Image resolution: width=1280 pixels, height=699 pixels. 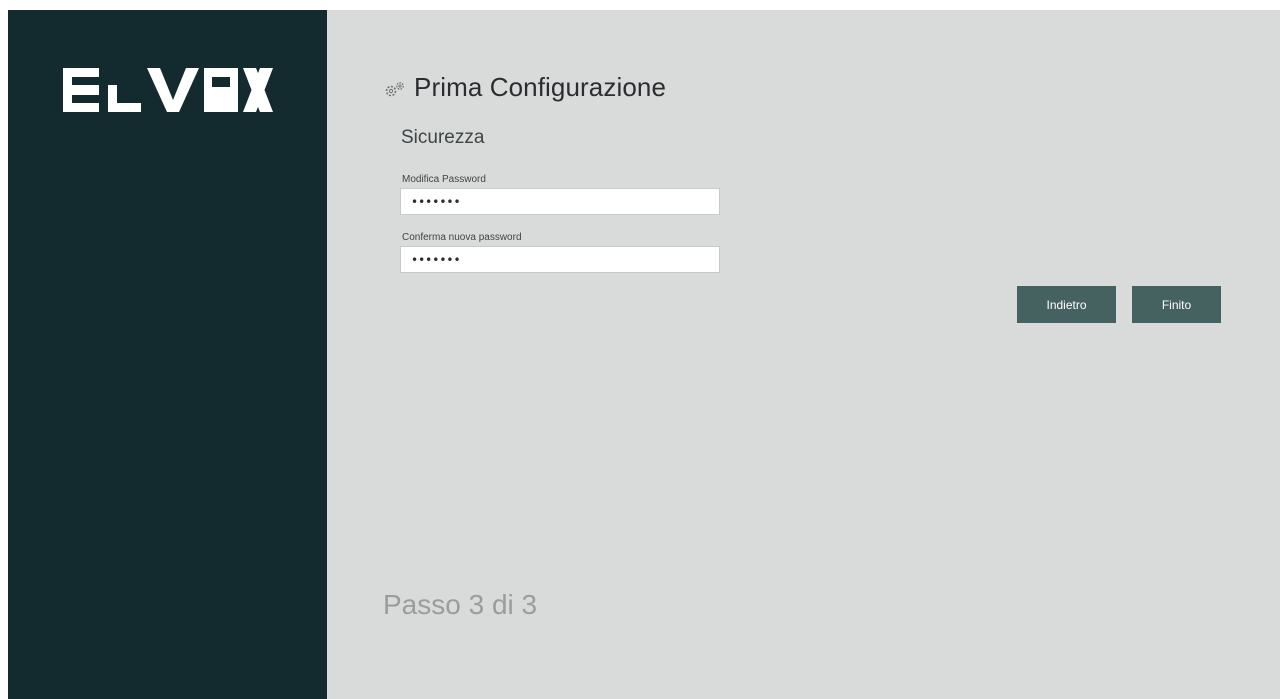 I want to click on elvox-logo, so click(x=168, y=90).